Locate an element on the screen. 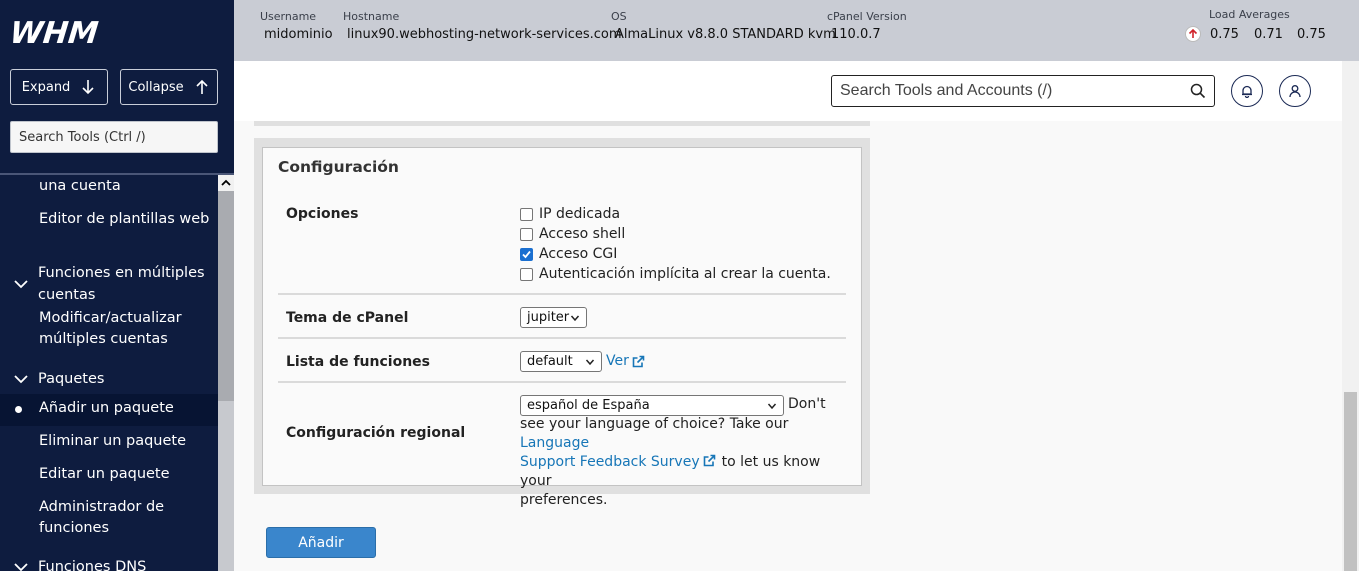  main-search-input is located at coordinates (1015, 91).